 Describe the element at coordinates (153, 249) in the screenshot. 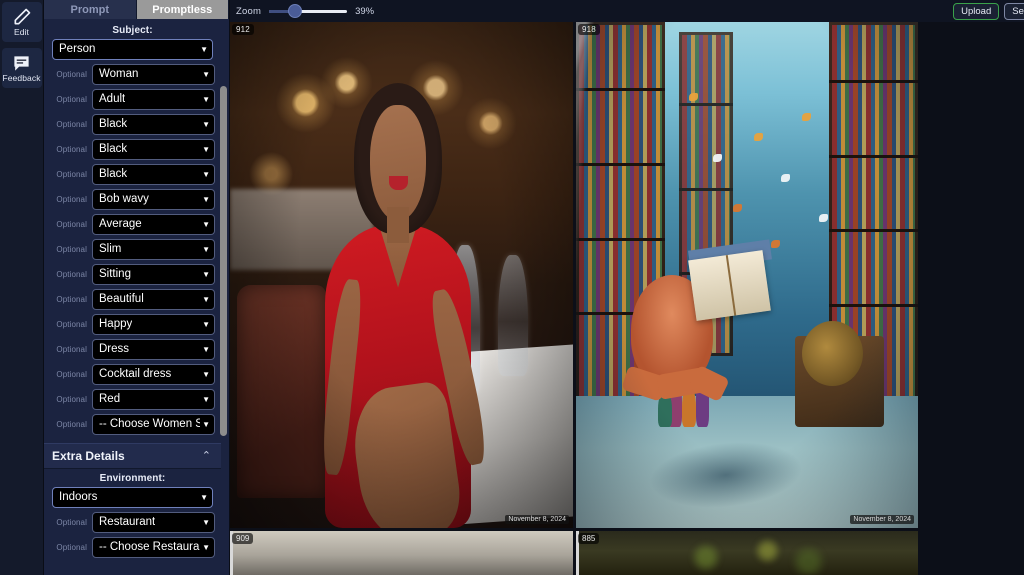

I see `subject-select-7: Slim ▼` at that location.